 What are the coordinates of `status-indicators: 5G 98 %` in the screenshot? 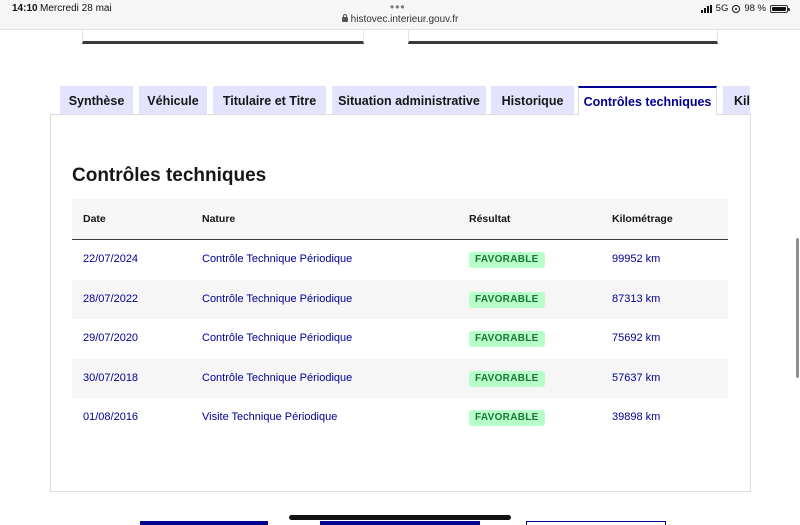 It's located at (745, 8).